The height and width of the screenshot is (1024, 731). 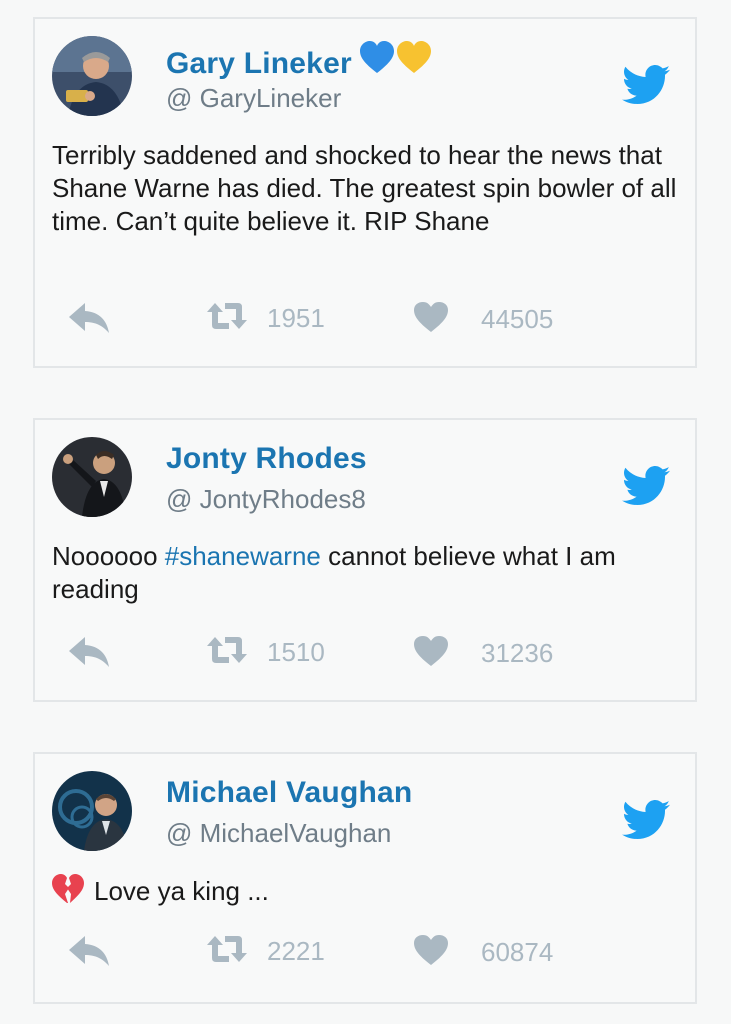 What do you see at coordinates (517, 653) in the screenshot?
I see `like-count: 31236` at bounding box center [517, 653].